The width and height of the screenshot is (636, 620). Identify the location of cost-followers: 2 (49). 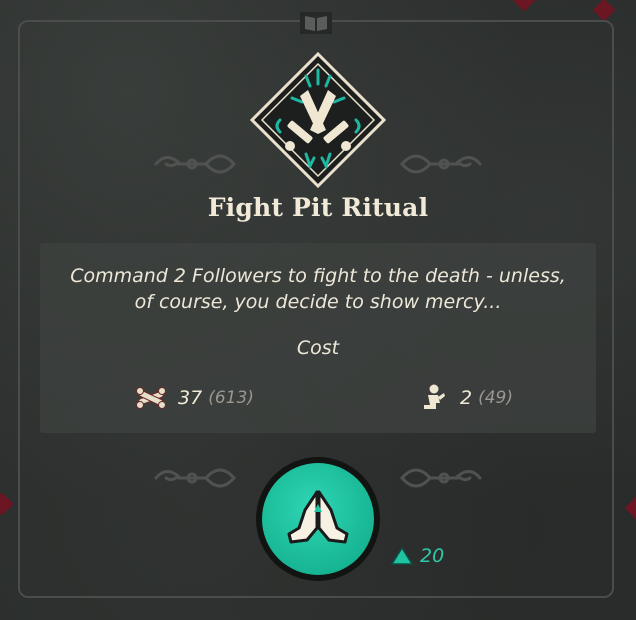
(464, 398).